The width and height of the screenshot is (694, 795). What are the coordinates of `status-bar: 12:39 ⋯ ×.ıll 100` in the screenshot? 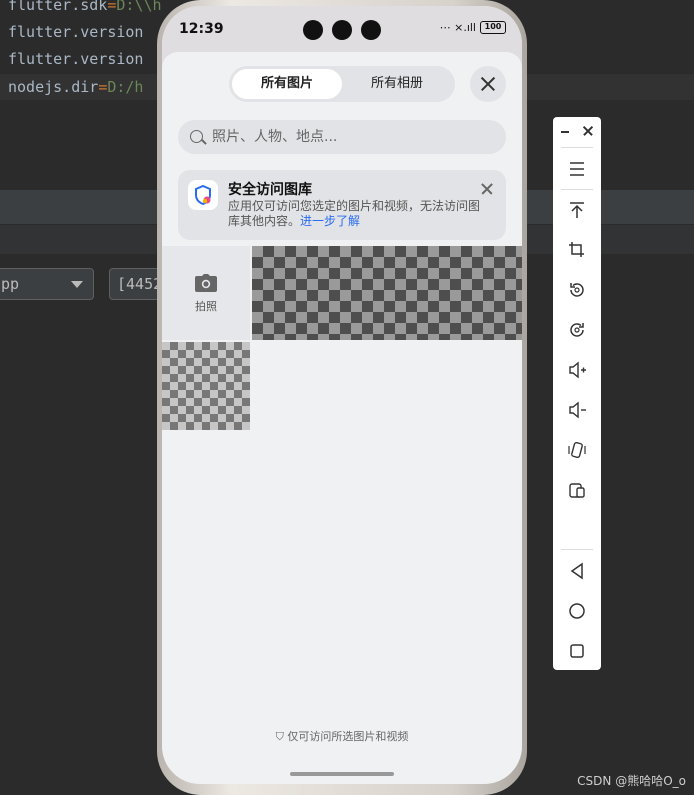 It's located at (342, 29).